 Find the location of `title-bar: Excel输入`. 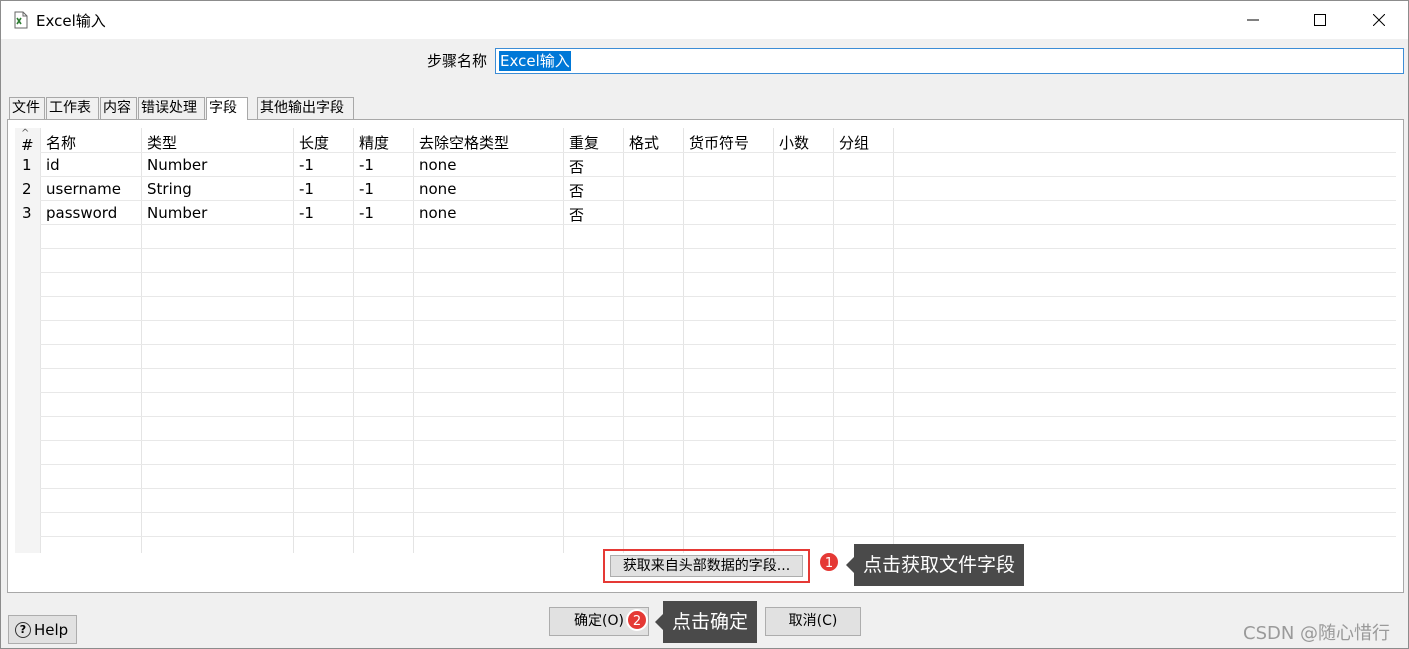

title-bar: Excel输入 is located at coordinates (704, 20).